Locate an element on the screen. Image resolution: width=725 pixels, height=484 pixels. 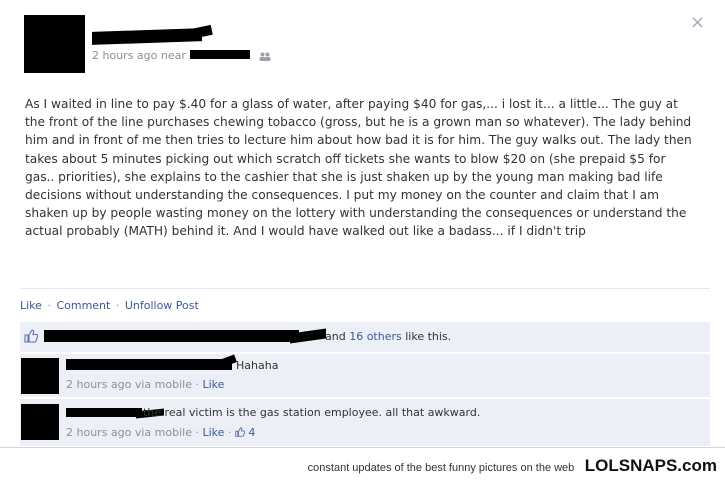
footer-brand: LOLSNAPS.com is located at coordinates (650, 465).